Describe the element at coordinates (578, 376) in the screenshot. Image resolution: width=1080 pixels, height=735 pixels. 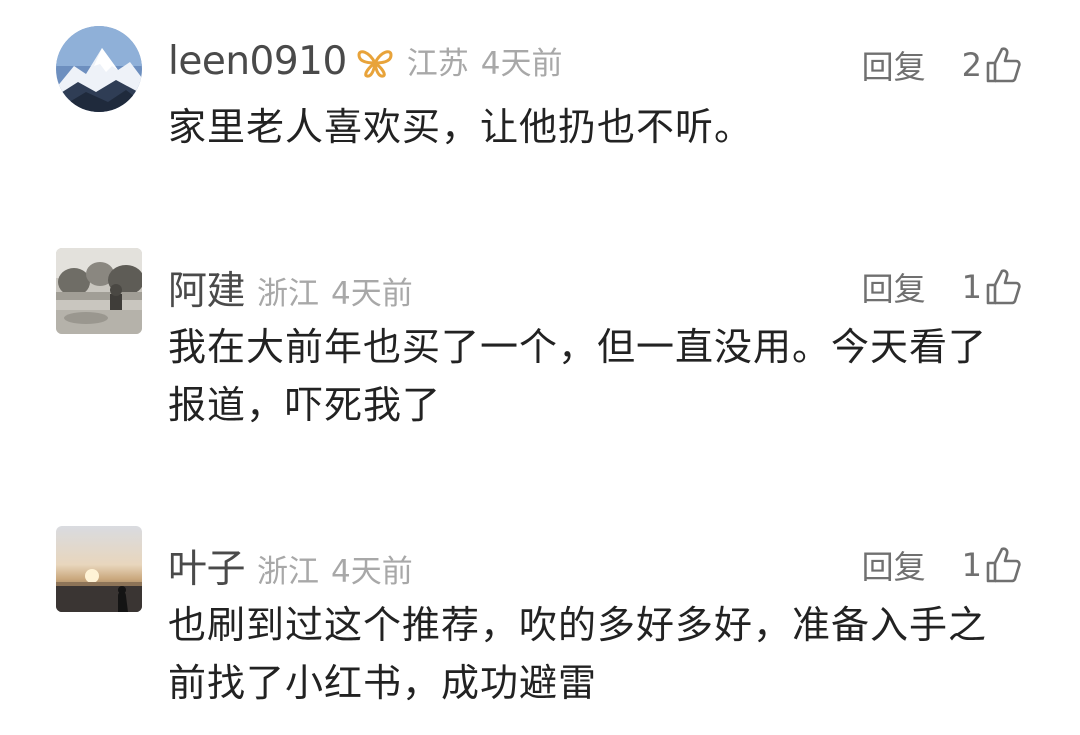
I see `comment-text: 我在大前年也买了一个，但一直没用。今天看了报道，吓死我了` at that location.